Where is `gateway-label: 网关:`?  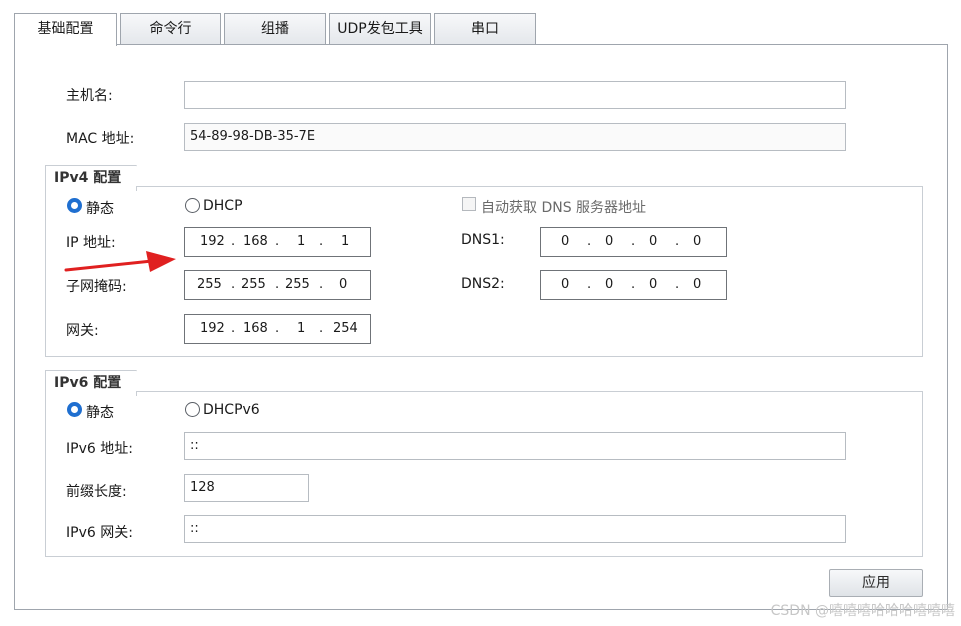
gateway-label: 网关: is located at coordinates (82, 331).